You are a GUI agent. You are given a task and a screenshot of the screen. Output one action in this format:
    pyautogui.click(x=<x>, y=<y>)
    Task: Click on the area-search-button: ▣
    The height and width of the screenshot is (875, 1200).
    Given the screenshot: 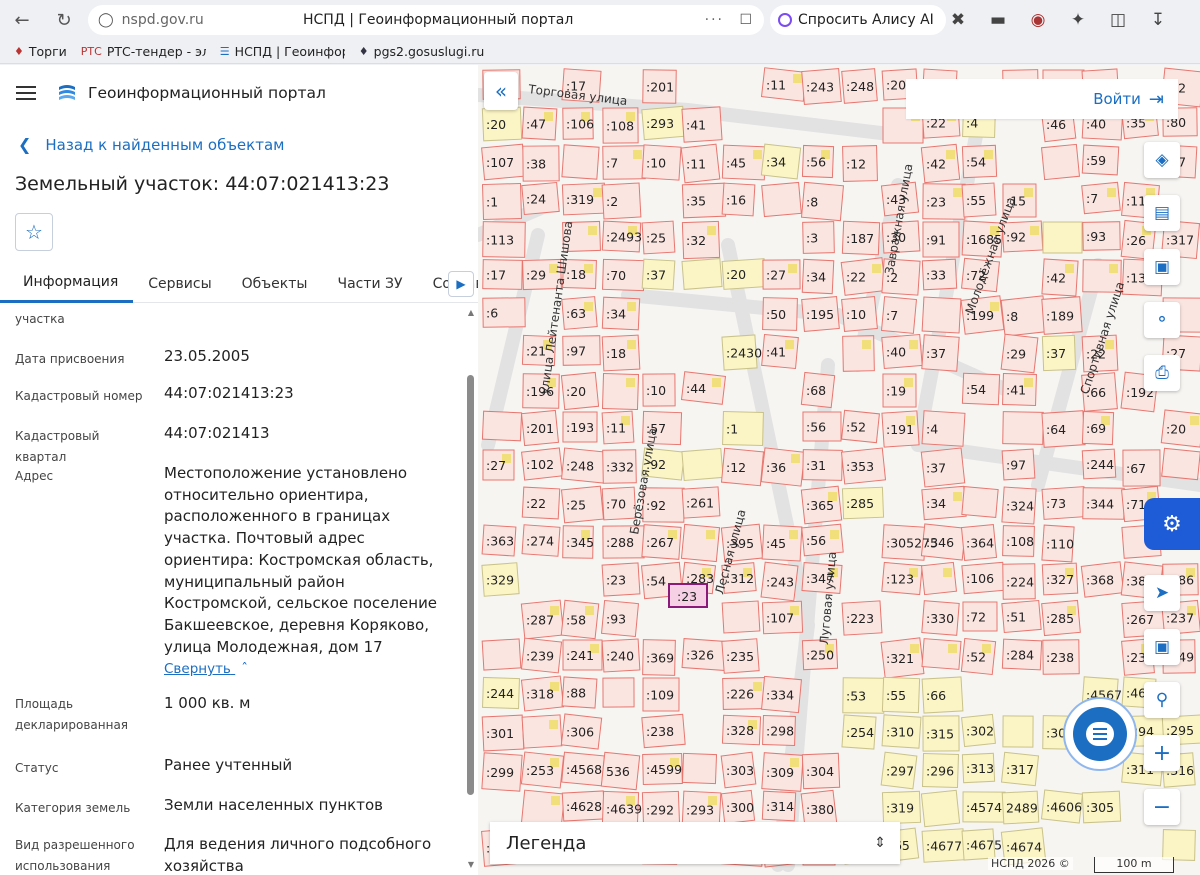 What is the action you would take?
    pyautogui.click(x=1162, y=267)
    